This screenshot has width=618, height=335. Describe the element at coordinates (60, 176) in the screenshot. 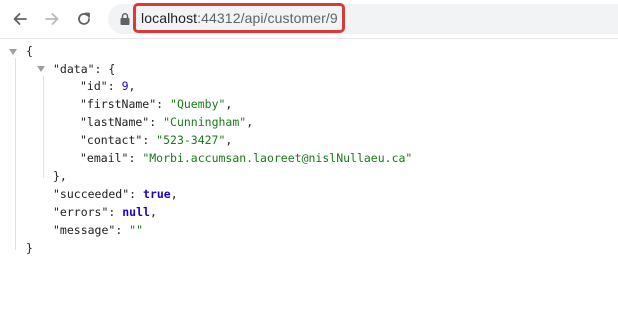

I see `json-data-close: },` at that location.